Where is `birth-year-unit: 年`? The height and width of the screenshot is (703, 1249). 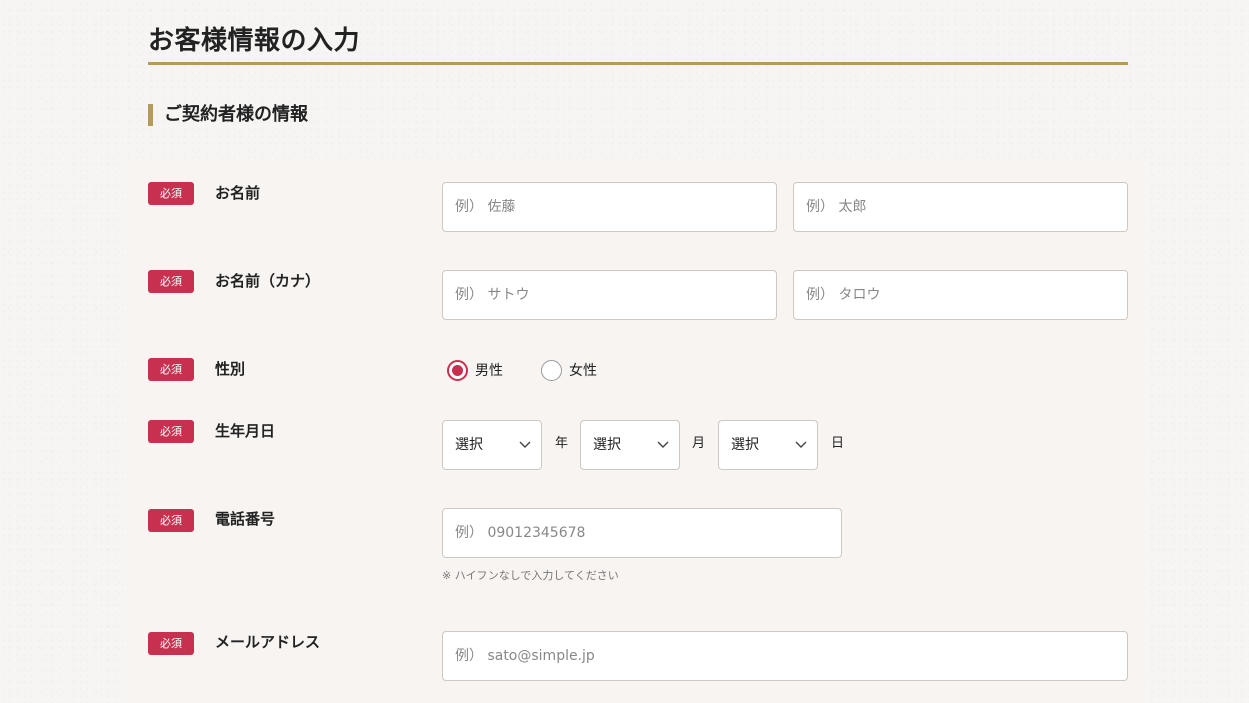
birth-year-unit: 年 is located at coordinates (562, 443).